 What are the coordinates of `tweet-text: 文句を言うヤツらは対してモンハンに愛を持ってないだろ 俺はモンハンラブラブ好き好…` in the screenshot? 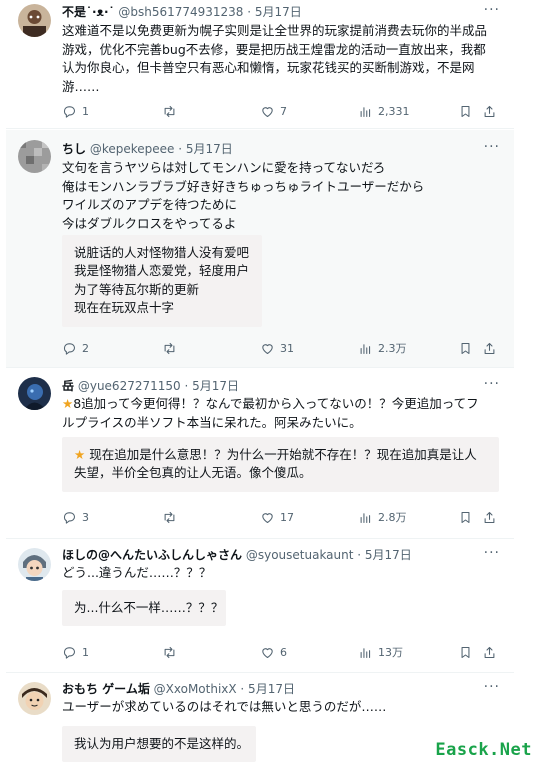 It's located at (281, 196).